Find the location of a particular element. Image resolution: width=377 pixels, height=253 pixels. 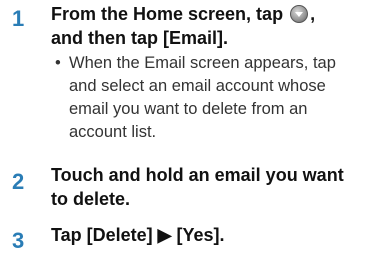

step-title-text-line2: and then tap [Email]. is located at coordinates (140, 38).